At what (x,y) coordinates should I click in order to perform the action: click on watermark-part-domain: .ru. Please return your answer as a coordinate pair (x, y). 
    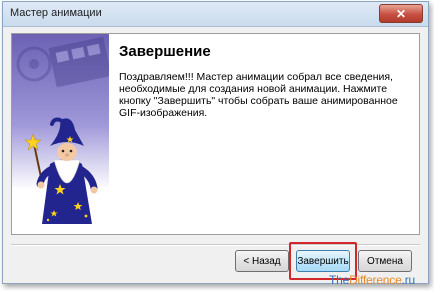
    Looking at the image, I should click on (408, 280).